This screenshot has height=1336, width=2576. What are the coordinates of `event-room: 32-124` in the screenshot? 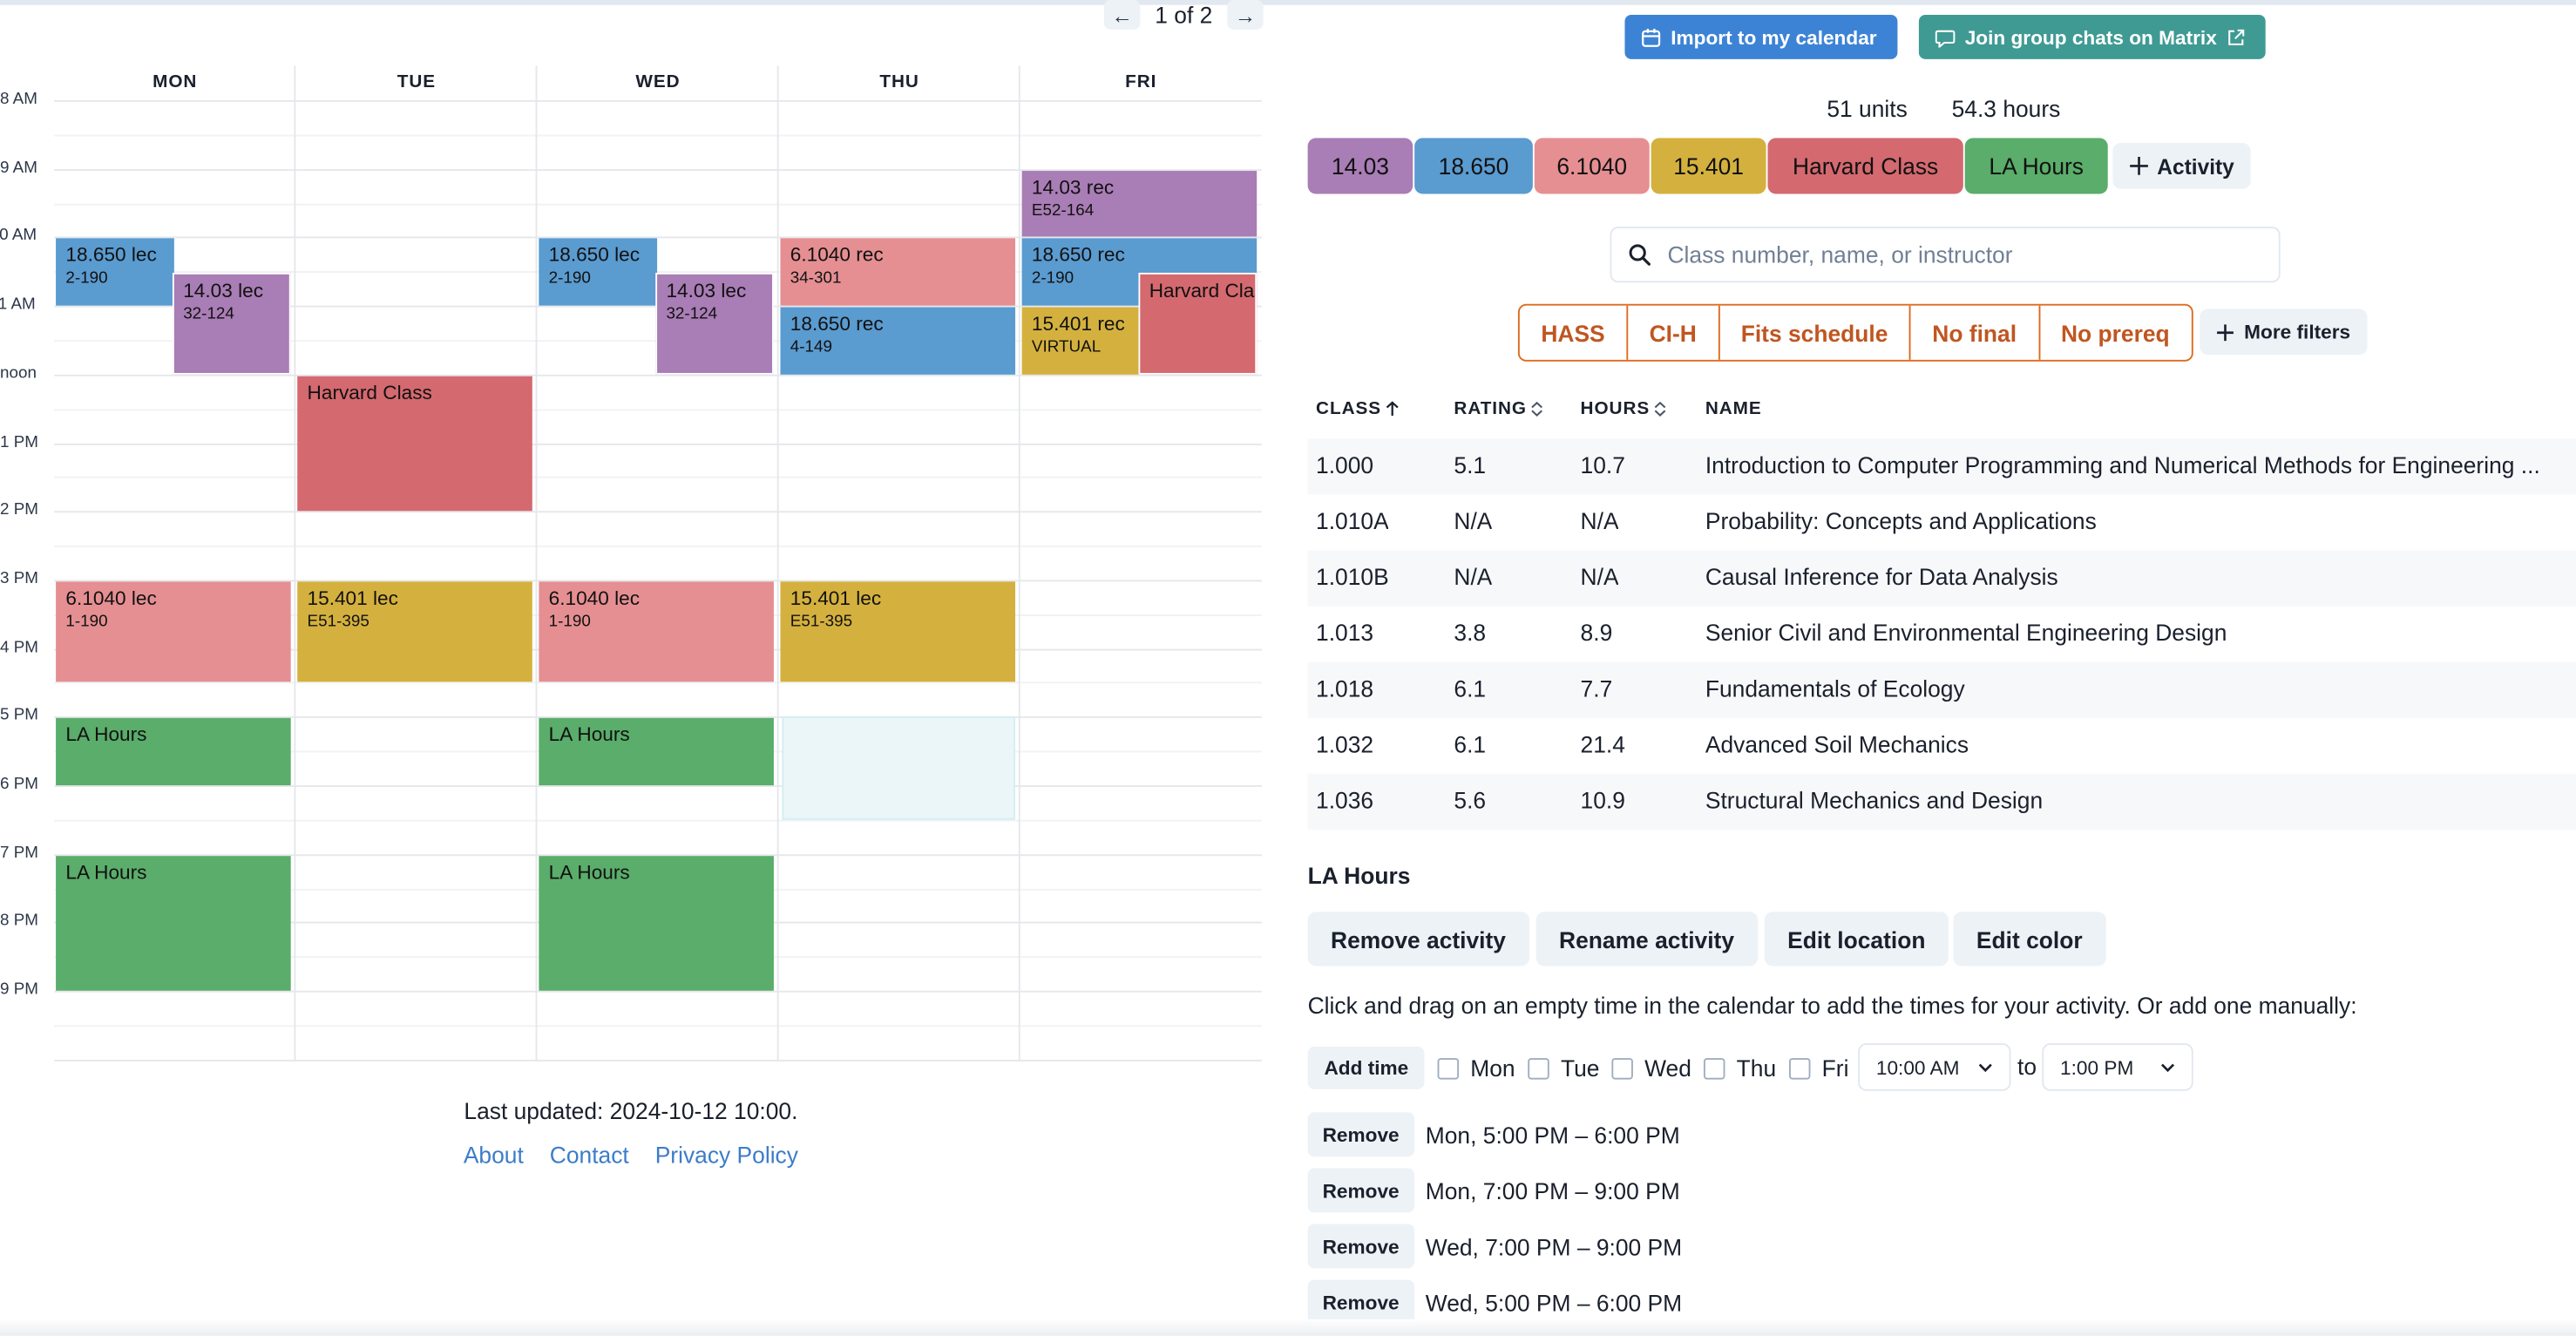 It's located at (692, 315).